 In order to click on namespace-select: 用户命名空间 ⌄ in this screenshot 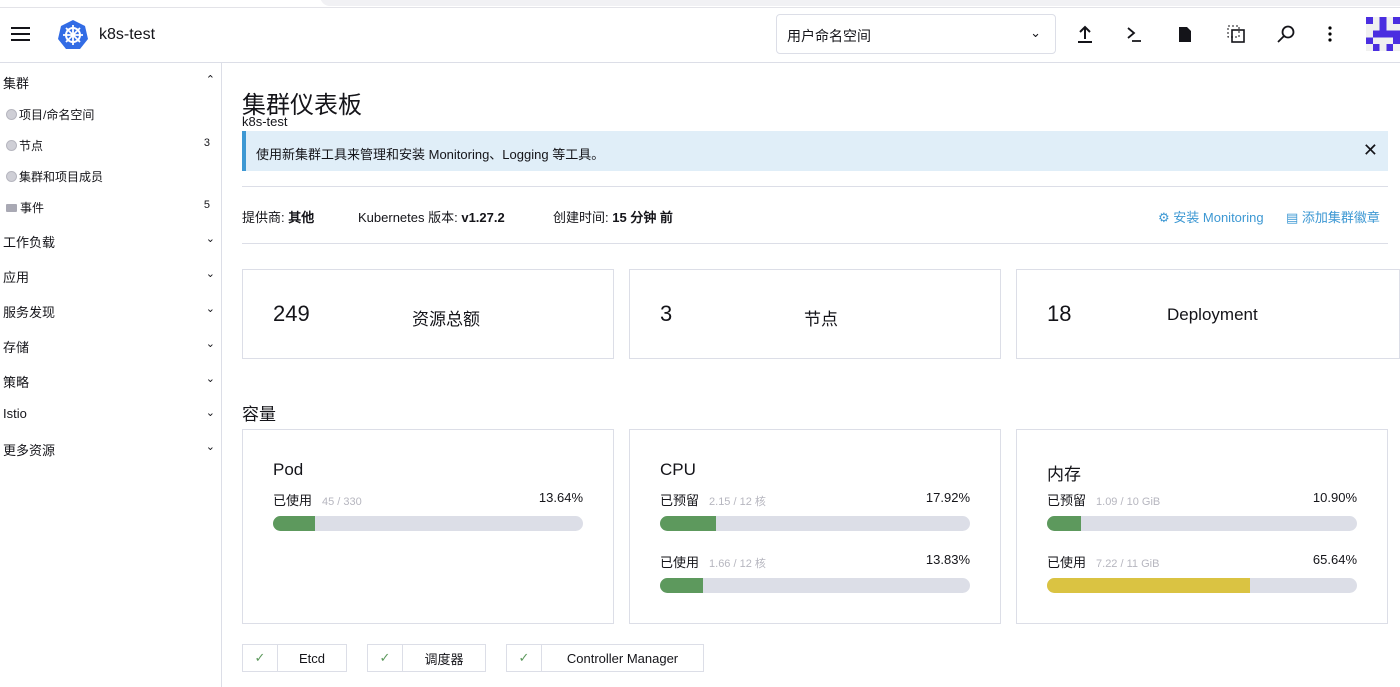, I will do `click(916, 34)`.